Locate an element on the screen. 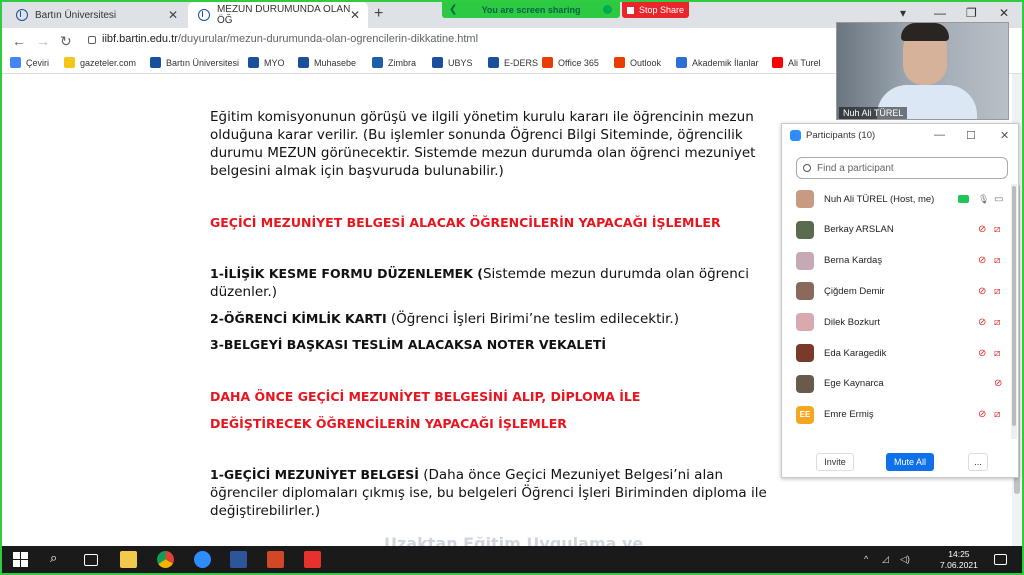  bookmark-muhasebe: Muhasebe is located at coordinates (327, 62).